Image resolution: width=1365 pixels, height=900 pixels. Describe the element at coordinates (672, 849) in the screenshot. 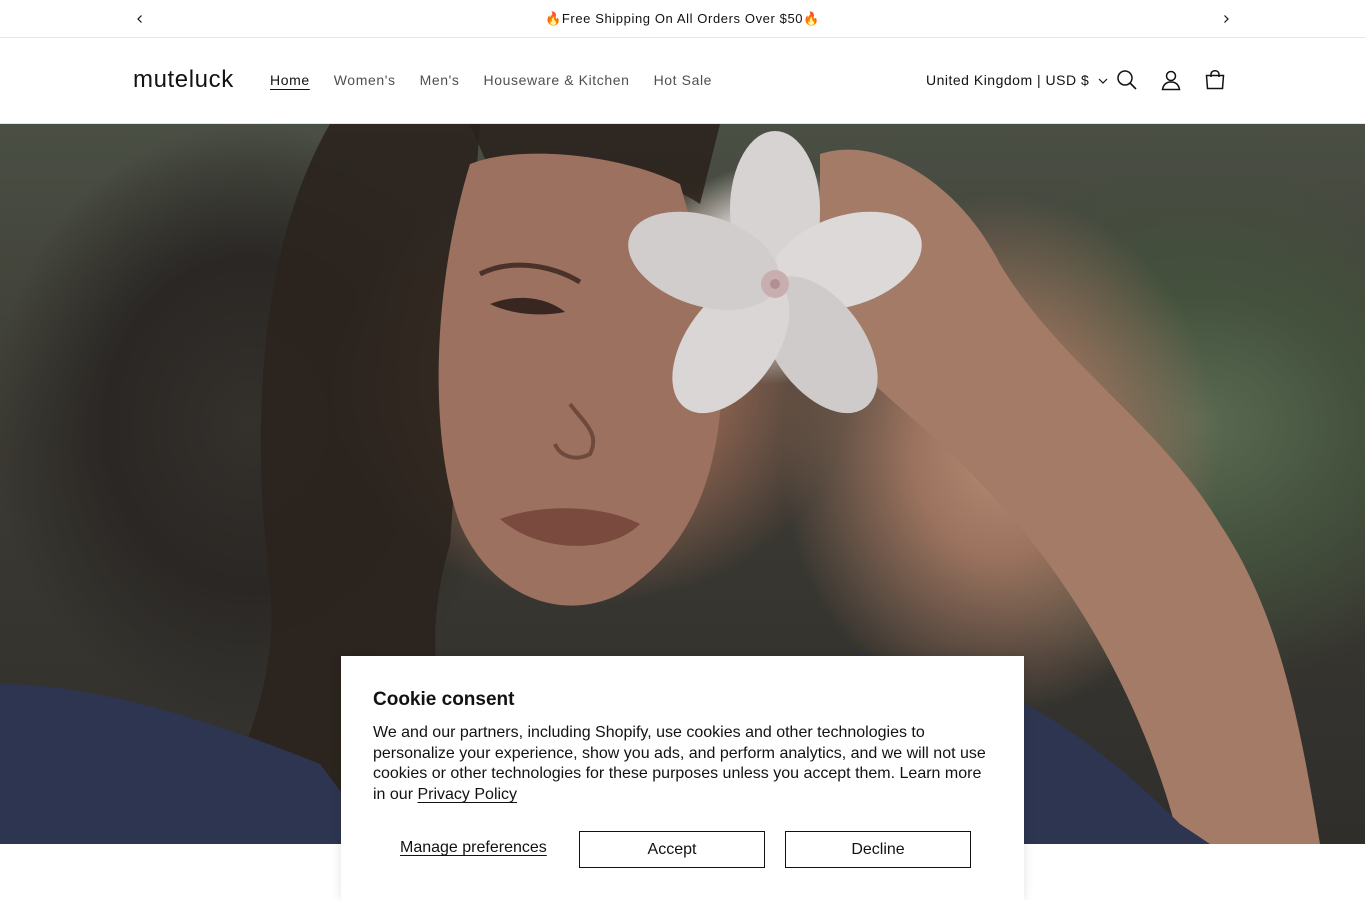

I see `accept-button: Accept` at that location.